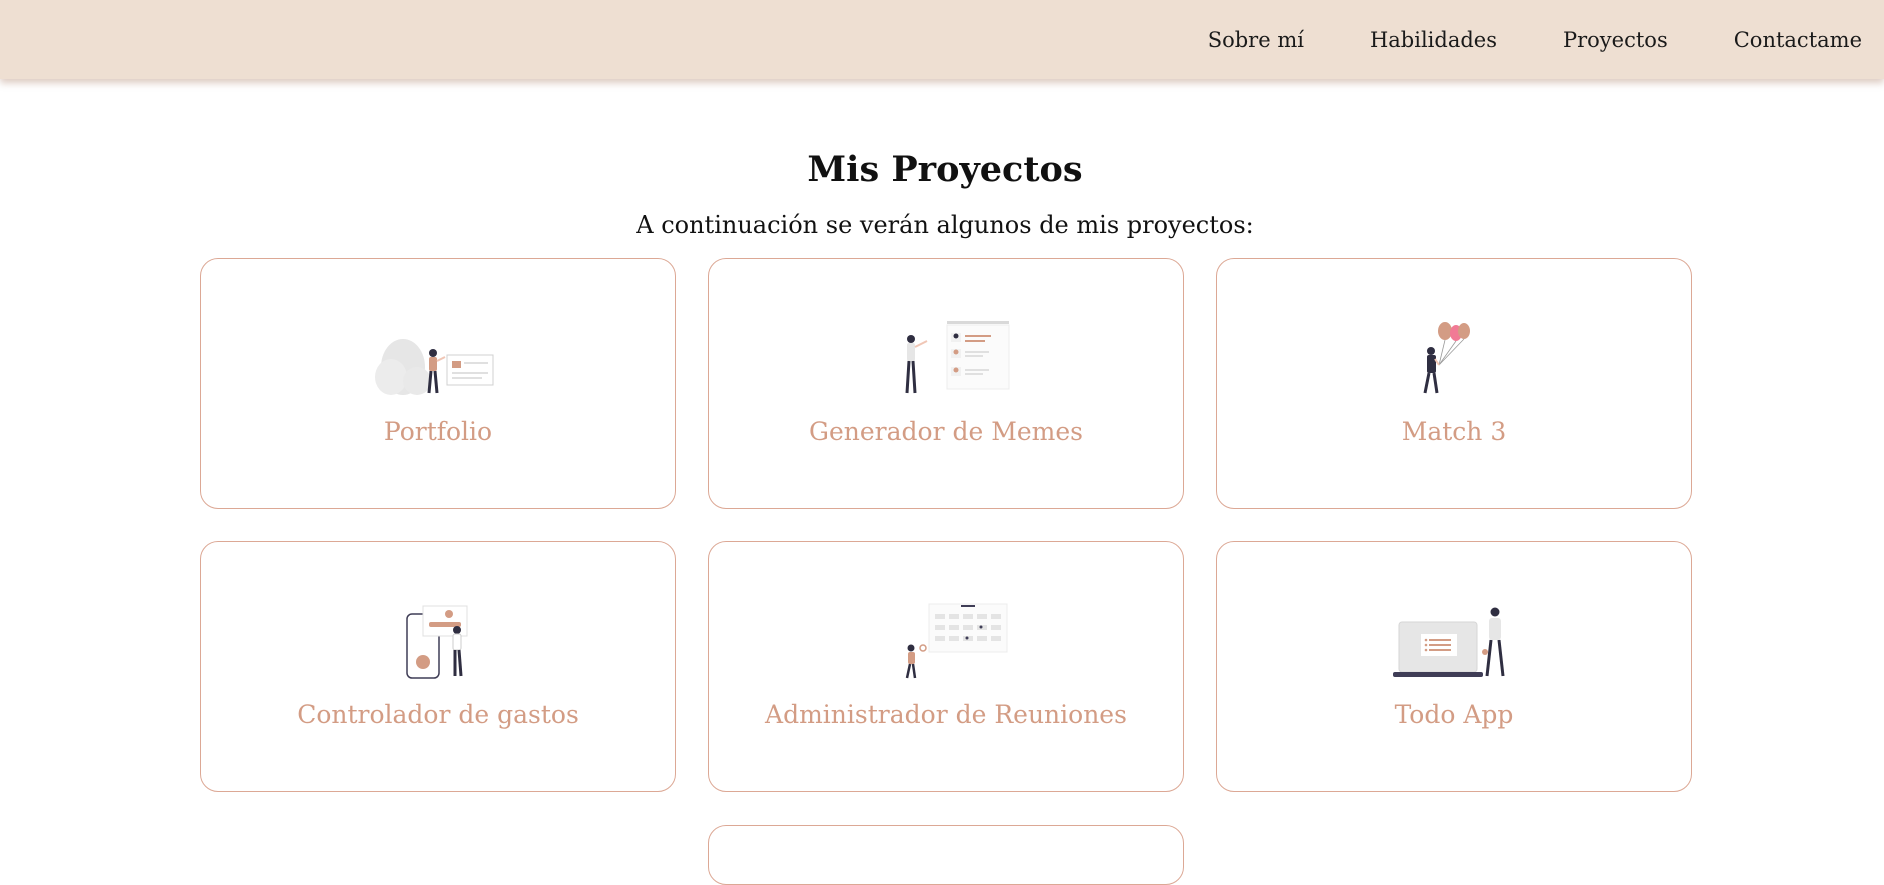 This screenshot has height=885, width=1884. Describe the element at coordinates (1256, 40) in the screenshot. I see `nav-link-sobre-mi: Sobre mí` at that location.